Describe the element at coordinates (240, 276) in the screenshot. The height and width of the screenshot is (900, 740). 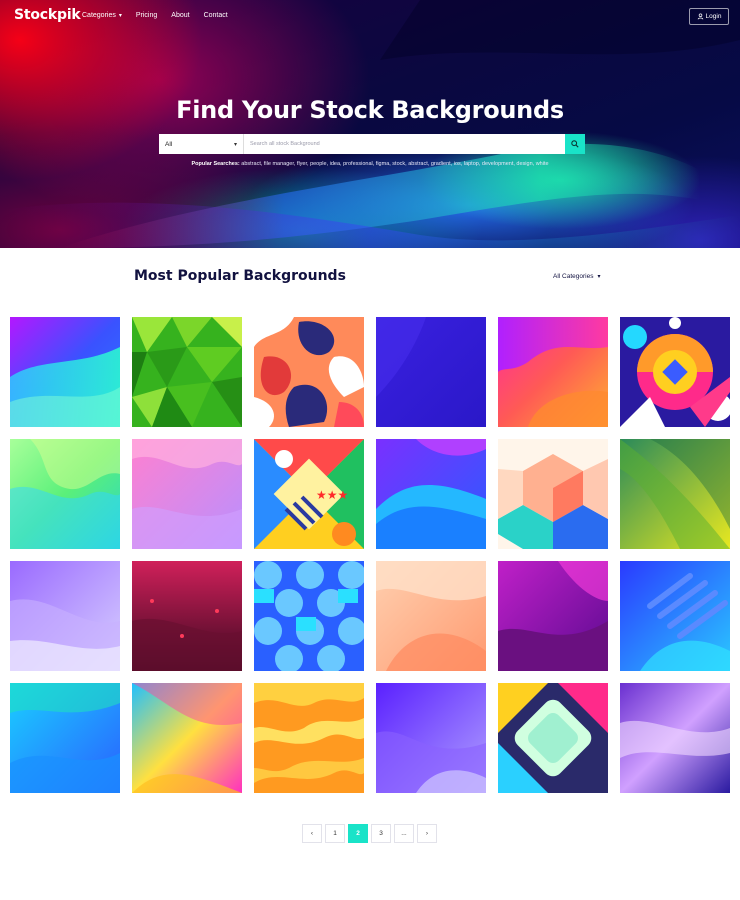
I see `section-title: Most Popular Backgrounds` at that location.